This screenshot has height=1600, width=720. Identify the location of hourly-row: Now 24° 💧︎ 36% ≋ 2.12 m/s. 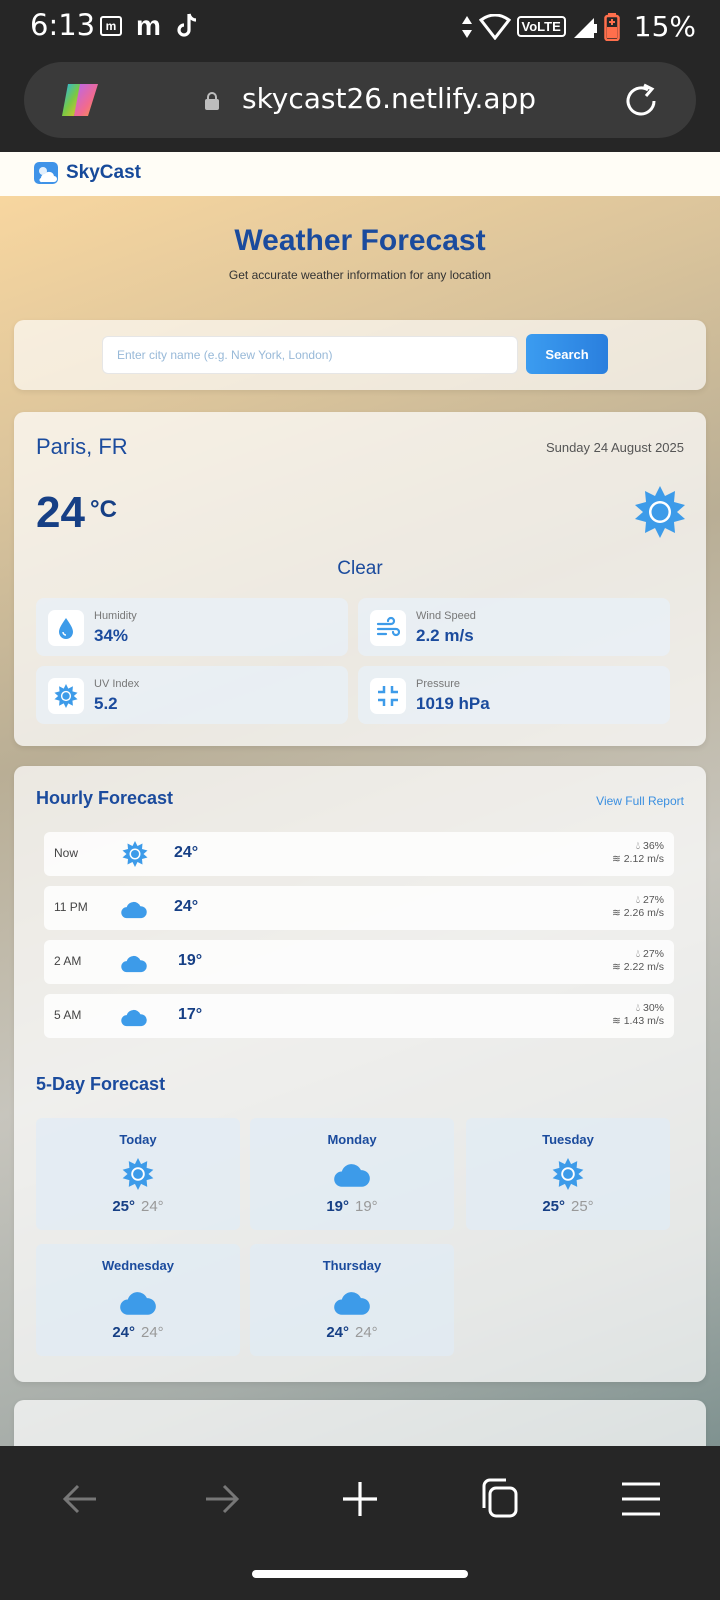
(359, 854).